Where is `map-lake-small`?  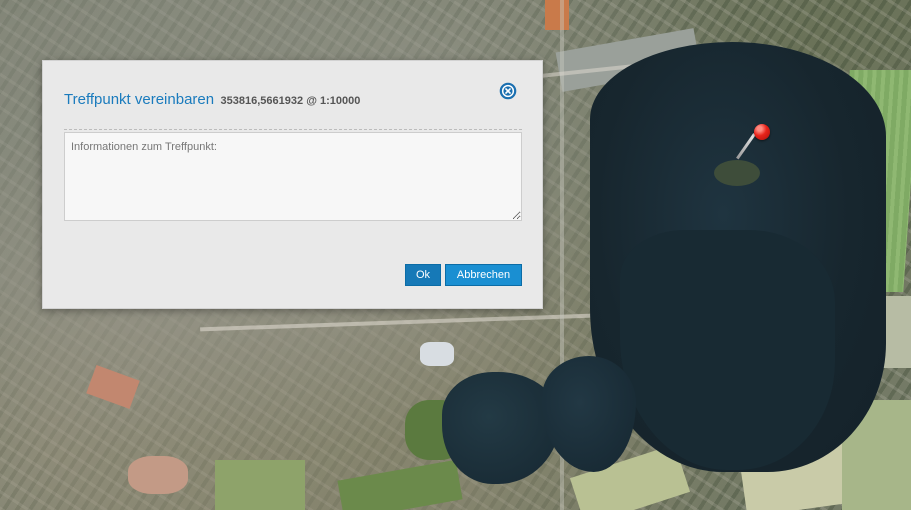
map-lake-small is located at coordinates (589, 414).